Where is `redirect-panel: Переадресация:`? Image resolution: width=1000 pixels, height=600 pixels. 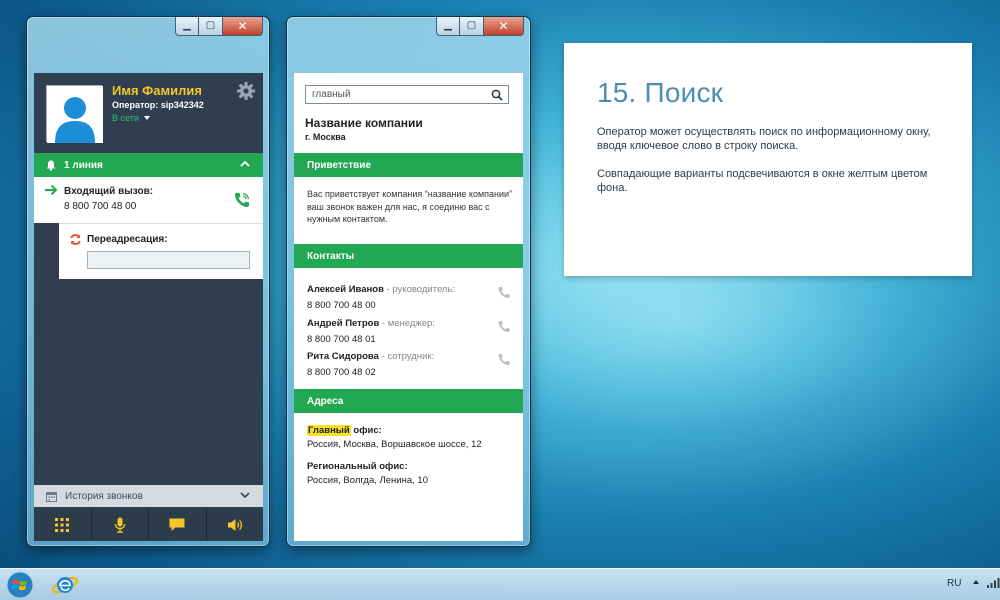 redirect-panel: Переадресация: is located at coordinates (161, 251).